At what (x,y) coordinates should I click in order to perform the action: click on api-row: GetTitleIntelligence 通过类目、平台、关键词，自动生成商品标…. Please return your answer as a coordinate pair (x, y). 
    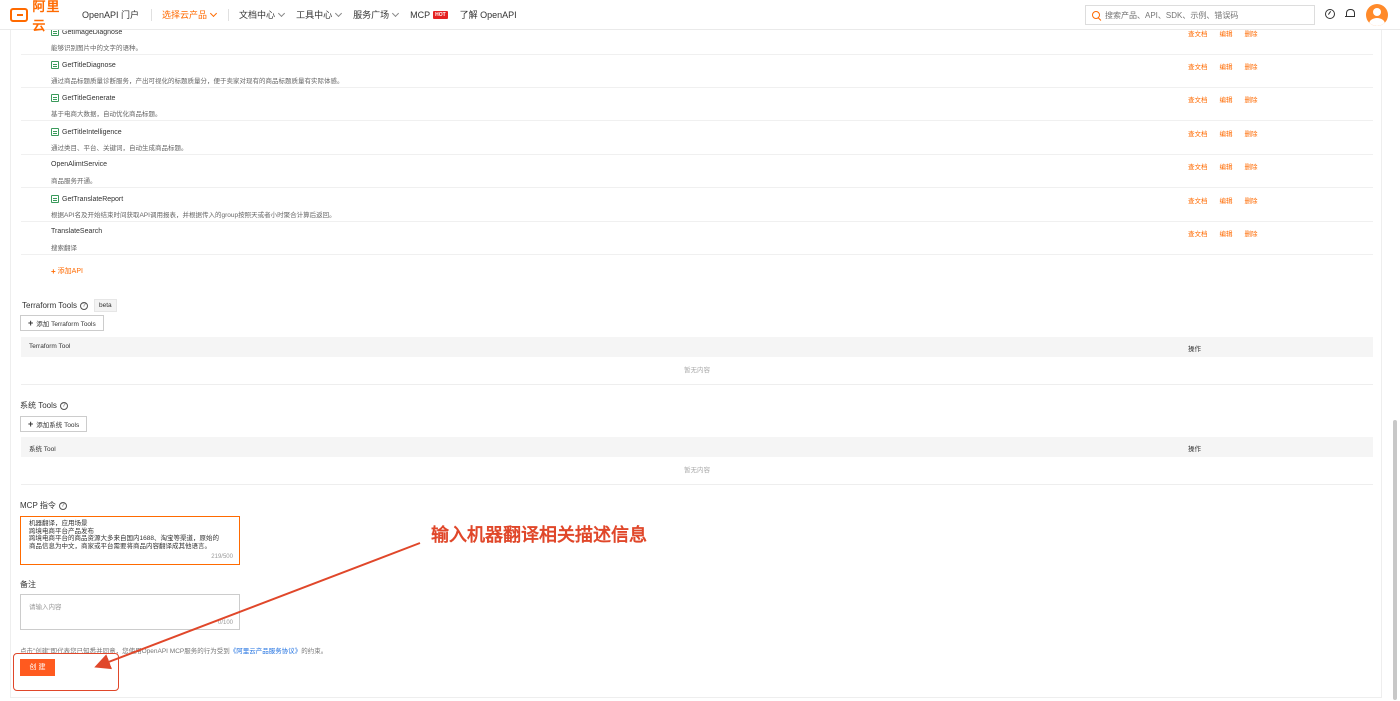
    Looking at the image, I should click on (697, 138).